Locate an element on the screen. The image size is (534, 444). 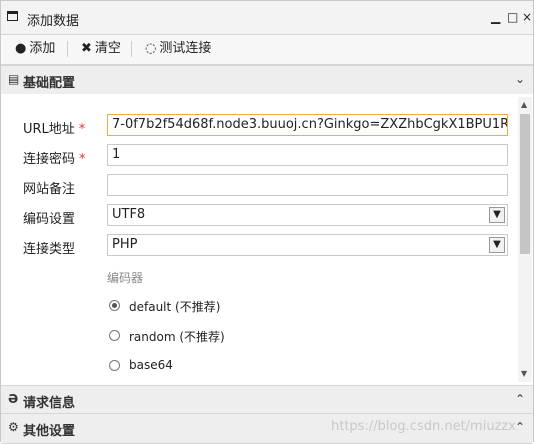
scroll-up-icon: ▲ is located at coordinates (524, 104).